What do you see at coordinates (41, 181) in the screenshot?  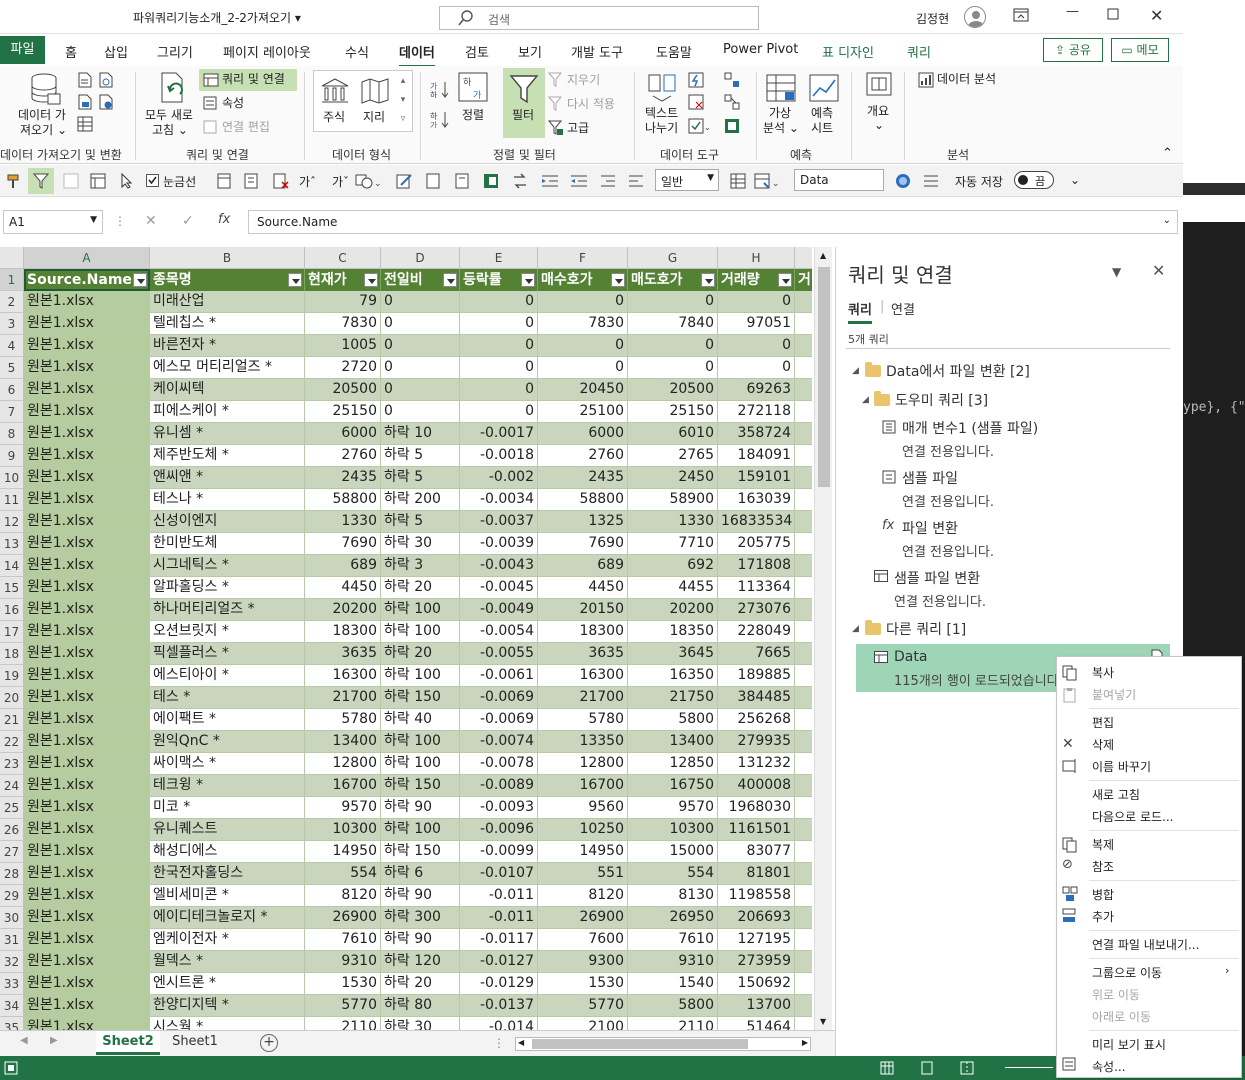 I see `filter-toggle-icon` at bounding box center [41, 181].